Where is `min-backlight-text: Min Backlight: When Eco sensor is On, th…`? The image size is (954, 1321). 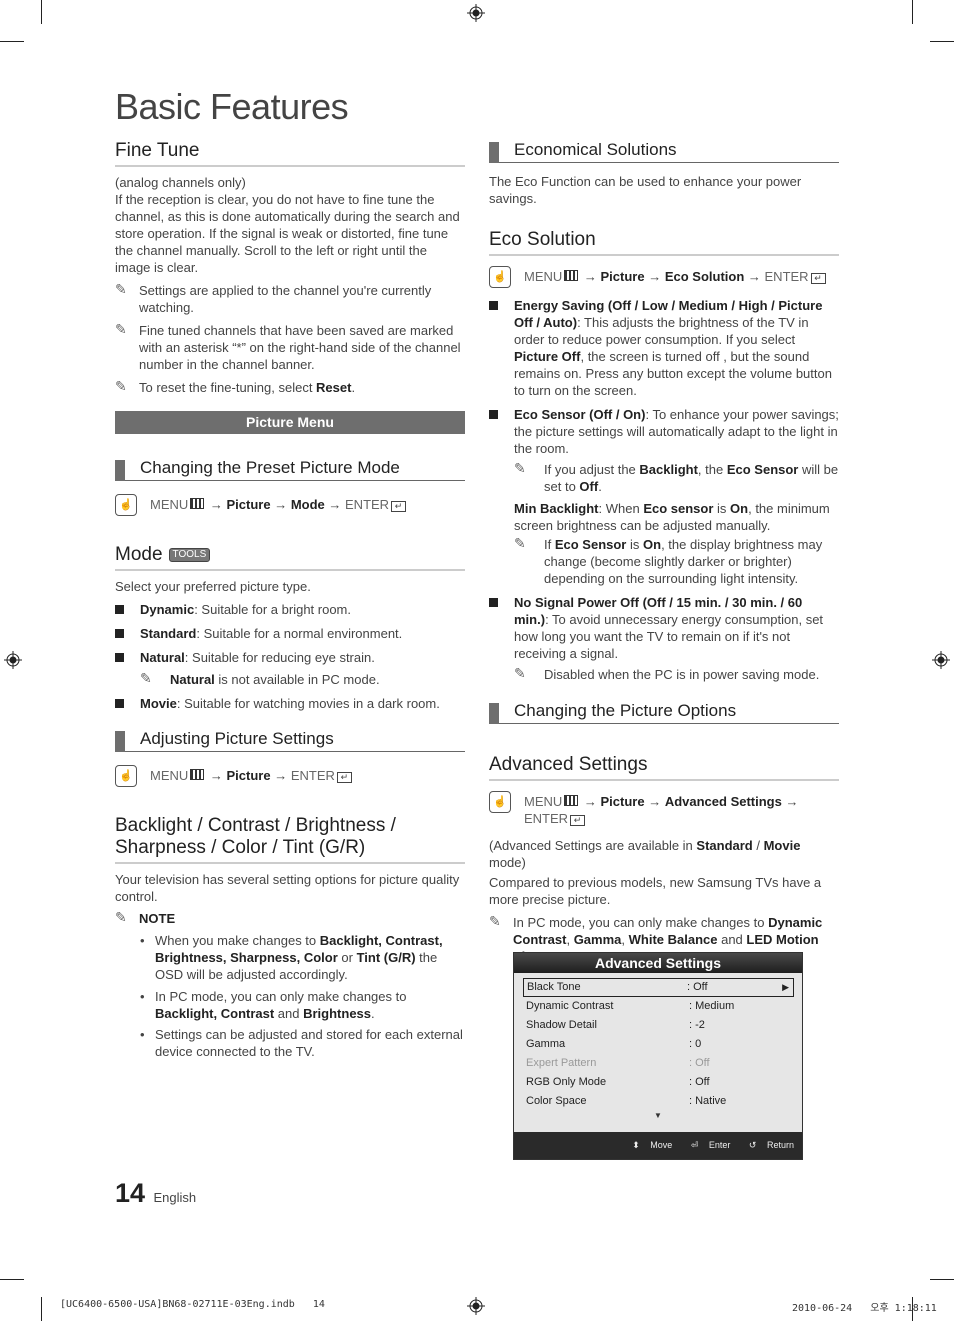 min-backlight-text: Min Backlight: When Eco sensor is On, th… is located at coordinates (672, 517).